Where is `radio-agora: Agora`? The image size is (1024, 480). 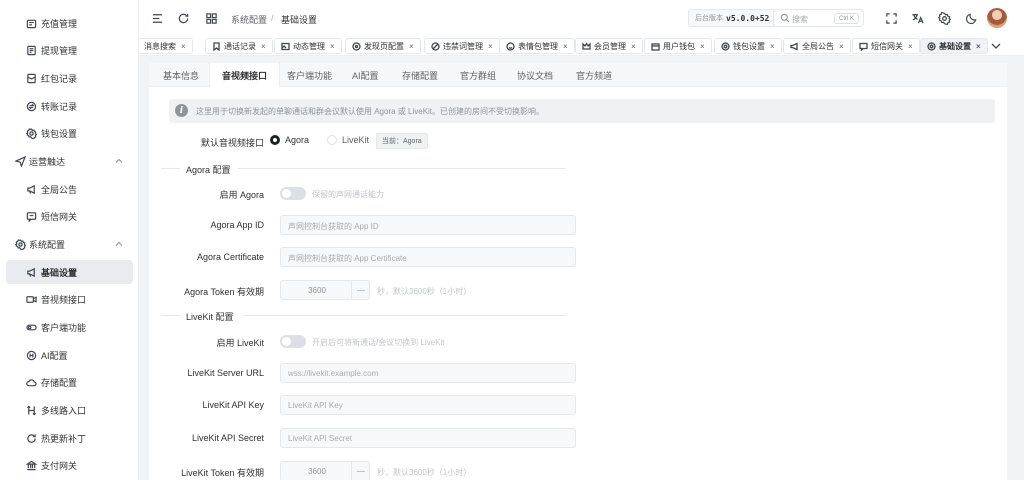 radio-agora: Agora is located at coordinates (289, 140).